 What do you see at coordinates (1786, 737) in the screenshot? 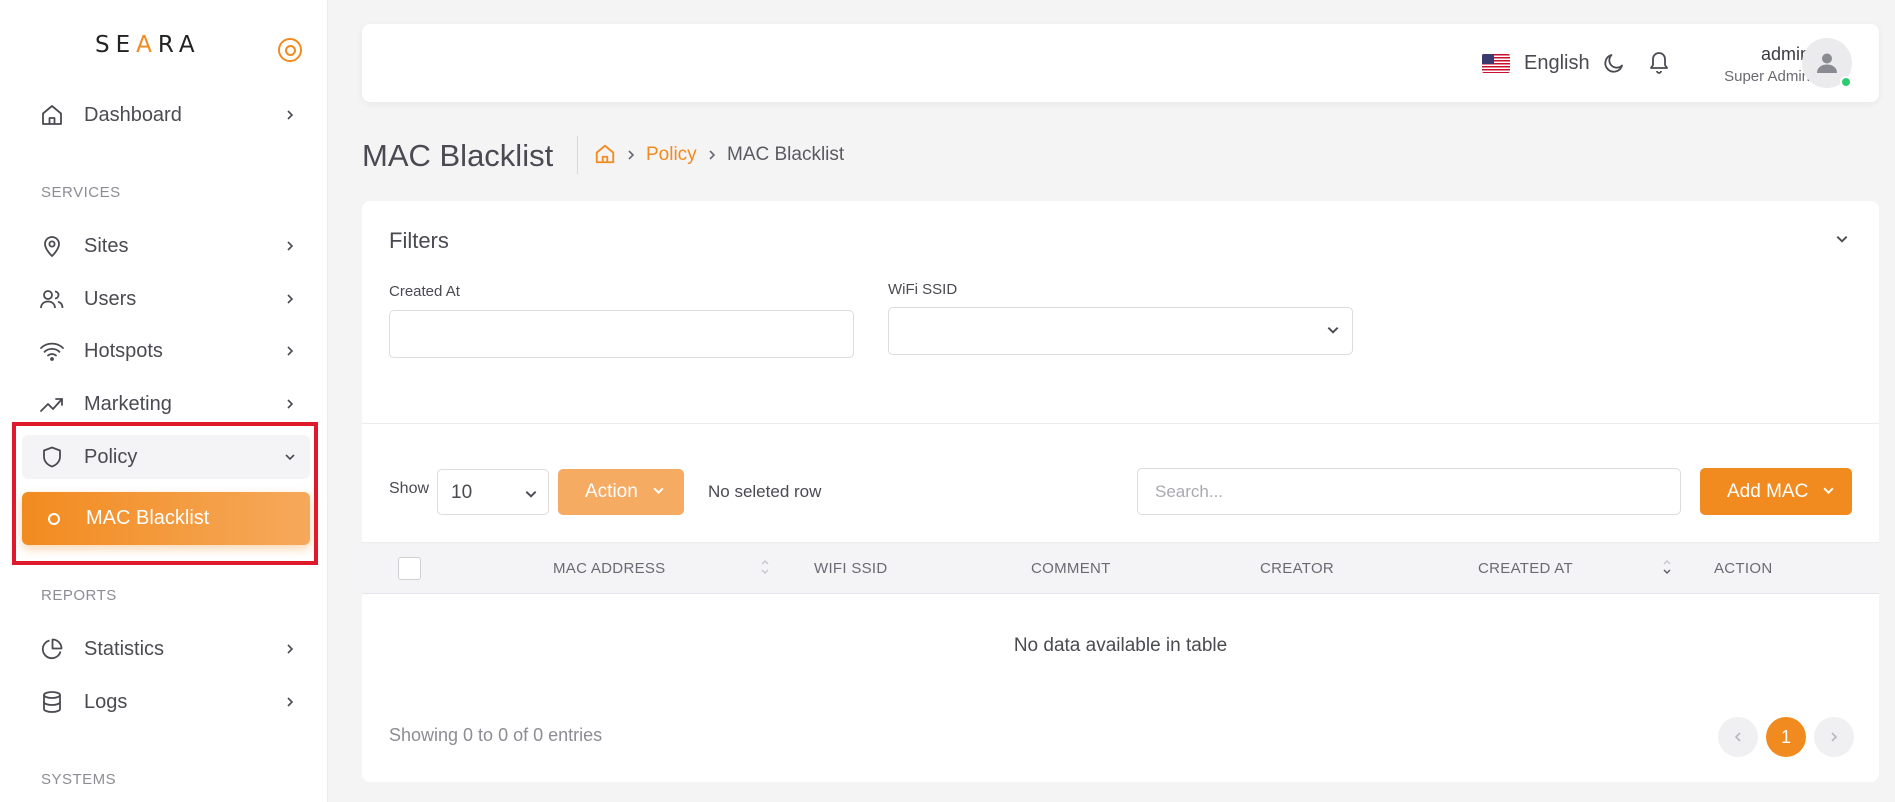
I see `pagination-page-button: 1` at bounding box center [1786, 737].